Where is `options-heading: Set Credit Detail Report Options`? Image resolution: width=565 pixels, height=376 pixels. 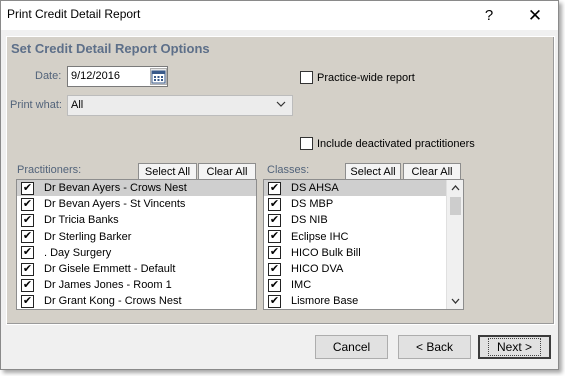
options-heading: Set Credit Detail Report Options is located at coordinates (110, 48).